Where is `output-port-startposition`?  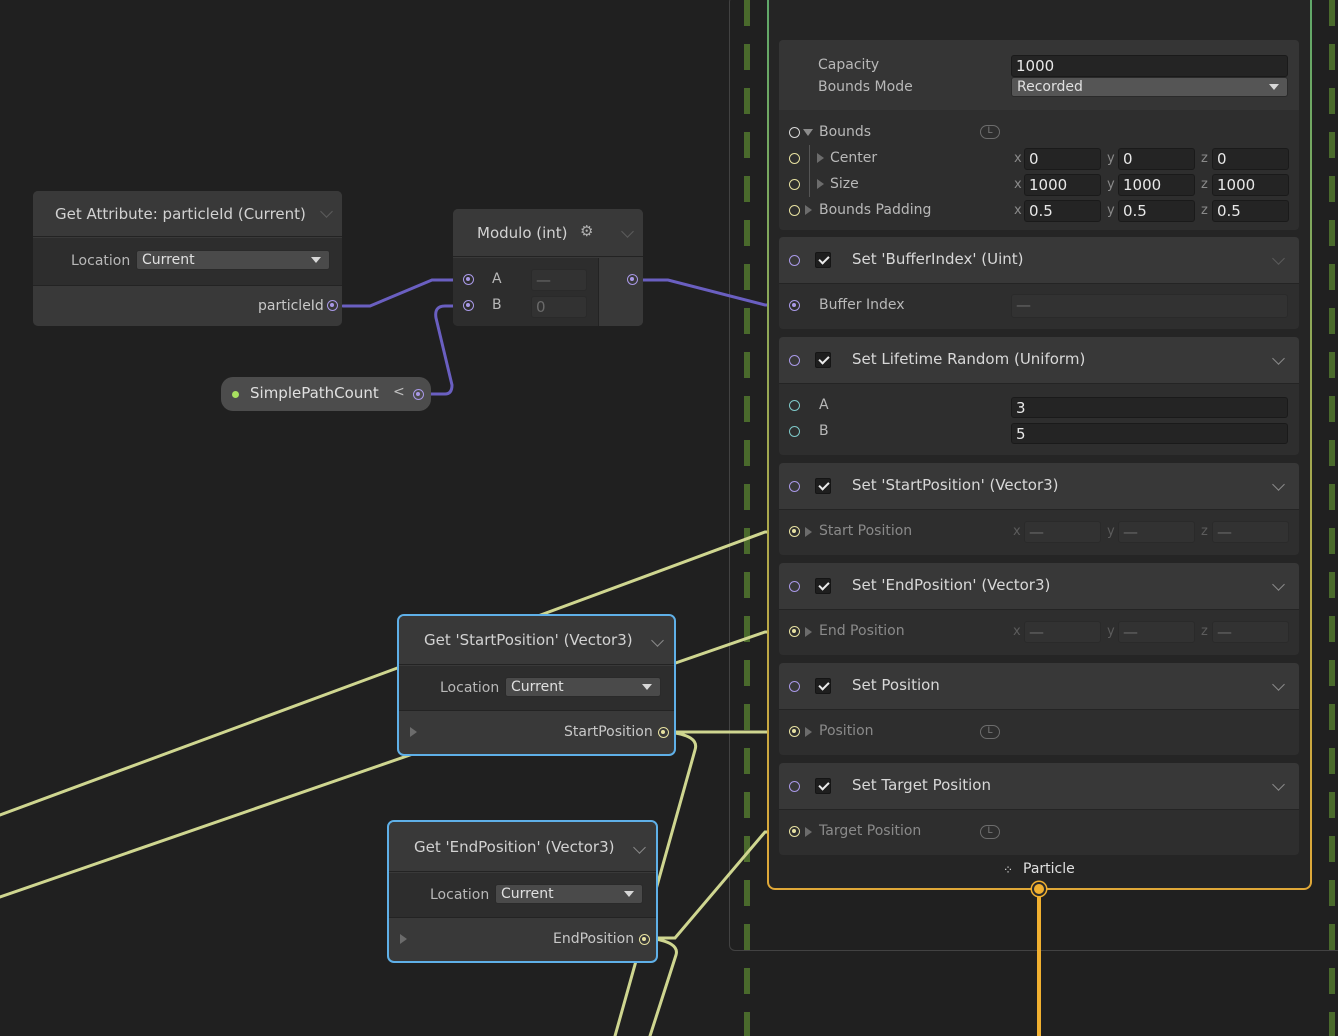 output-port-startposition is located at coordinates (663, 732).